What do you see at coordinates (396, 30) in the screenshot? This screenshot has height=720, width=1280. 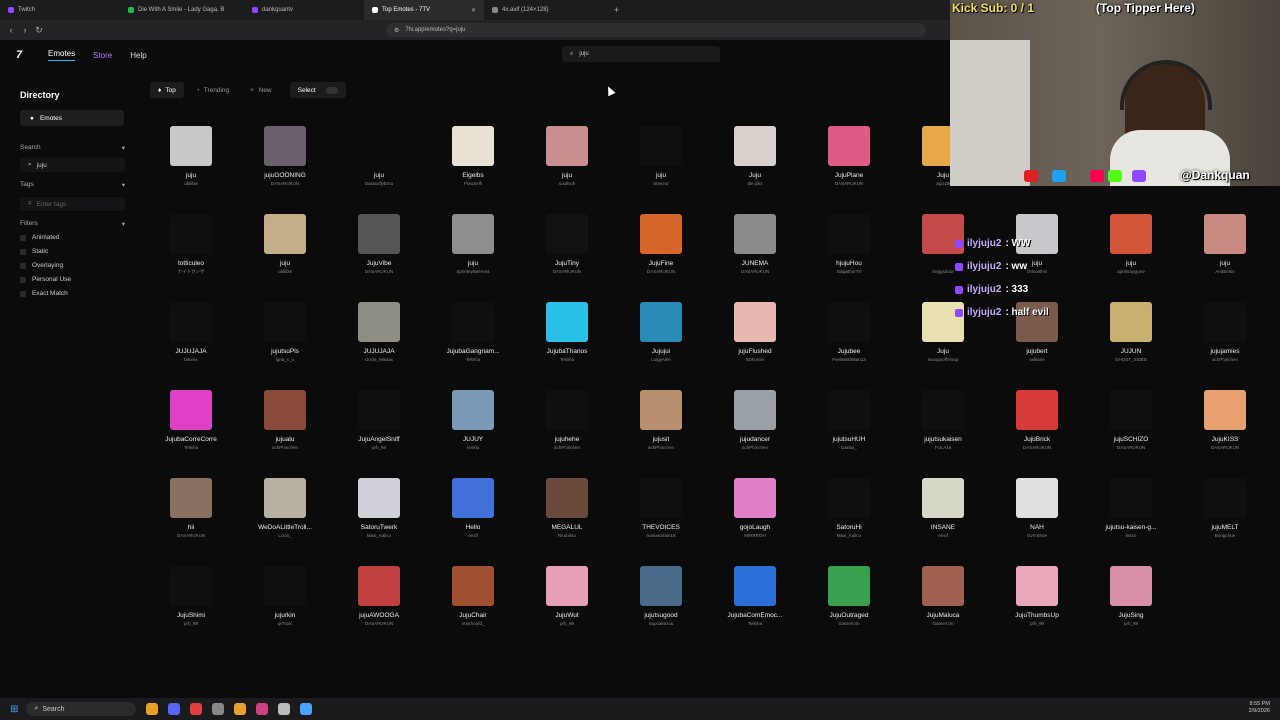 I see `site-info-icon: ⚙` at bounding box center [396, 30].